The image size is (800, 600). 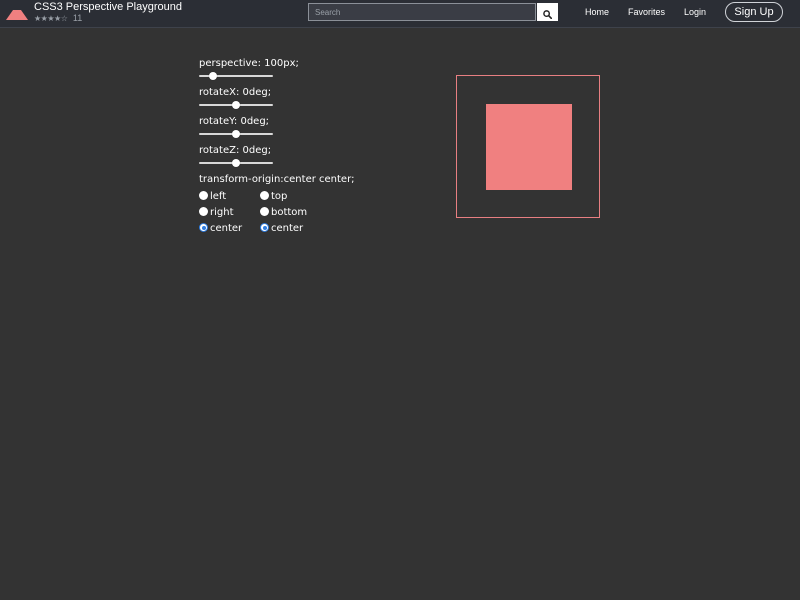 What do you see at coordinates (279, 196) in the screenshot?
I see `radio-label: top` at bounding box center [279, 196].